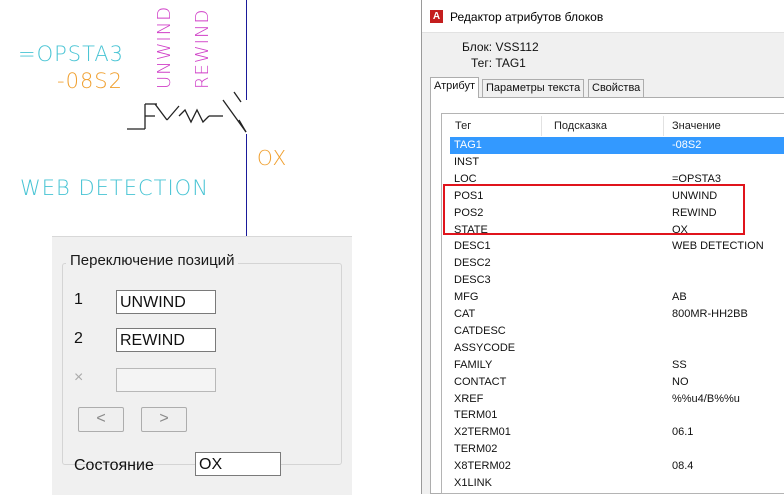 The image size is (784, 495). I want to click on selector-switch-symbol, so click(187, 112).